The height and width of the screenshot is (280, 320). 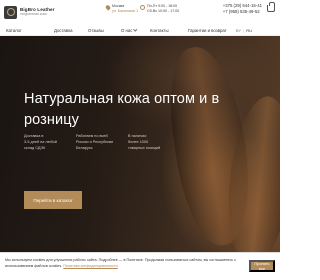 I want to click on feature-delivery: Доставка в 3-5 дней на любой склад СДЭК, so click(x=44, y=142).